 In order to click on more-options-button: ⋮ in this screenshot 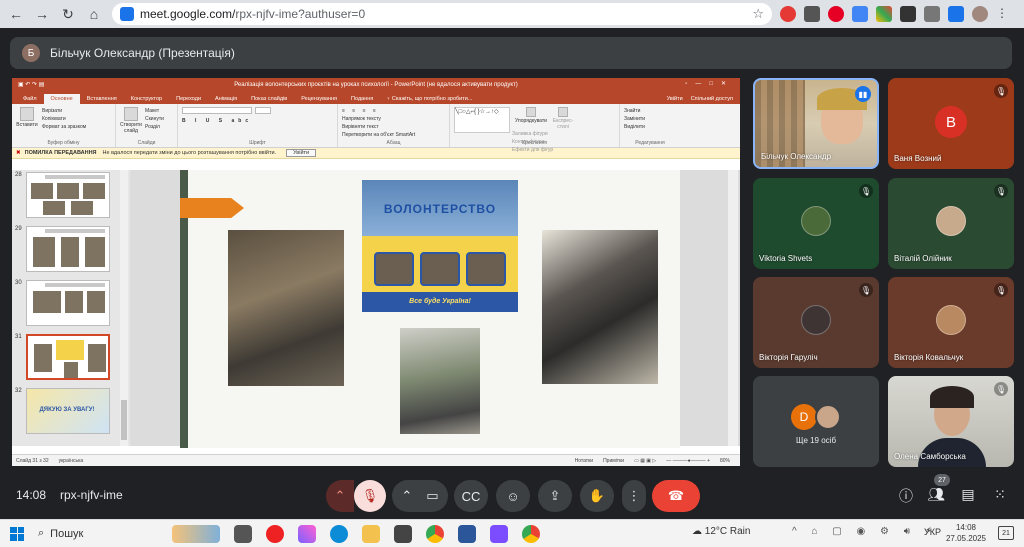, I will do `click(634, 496)`.